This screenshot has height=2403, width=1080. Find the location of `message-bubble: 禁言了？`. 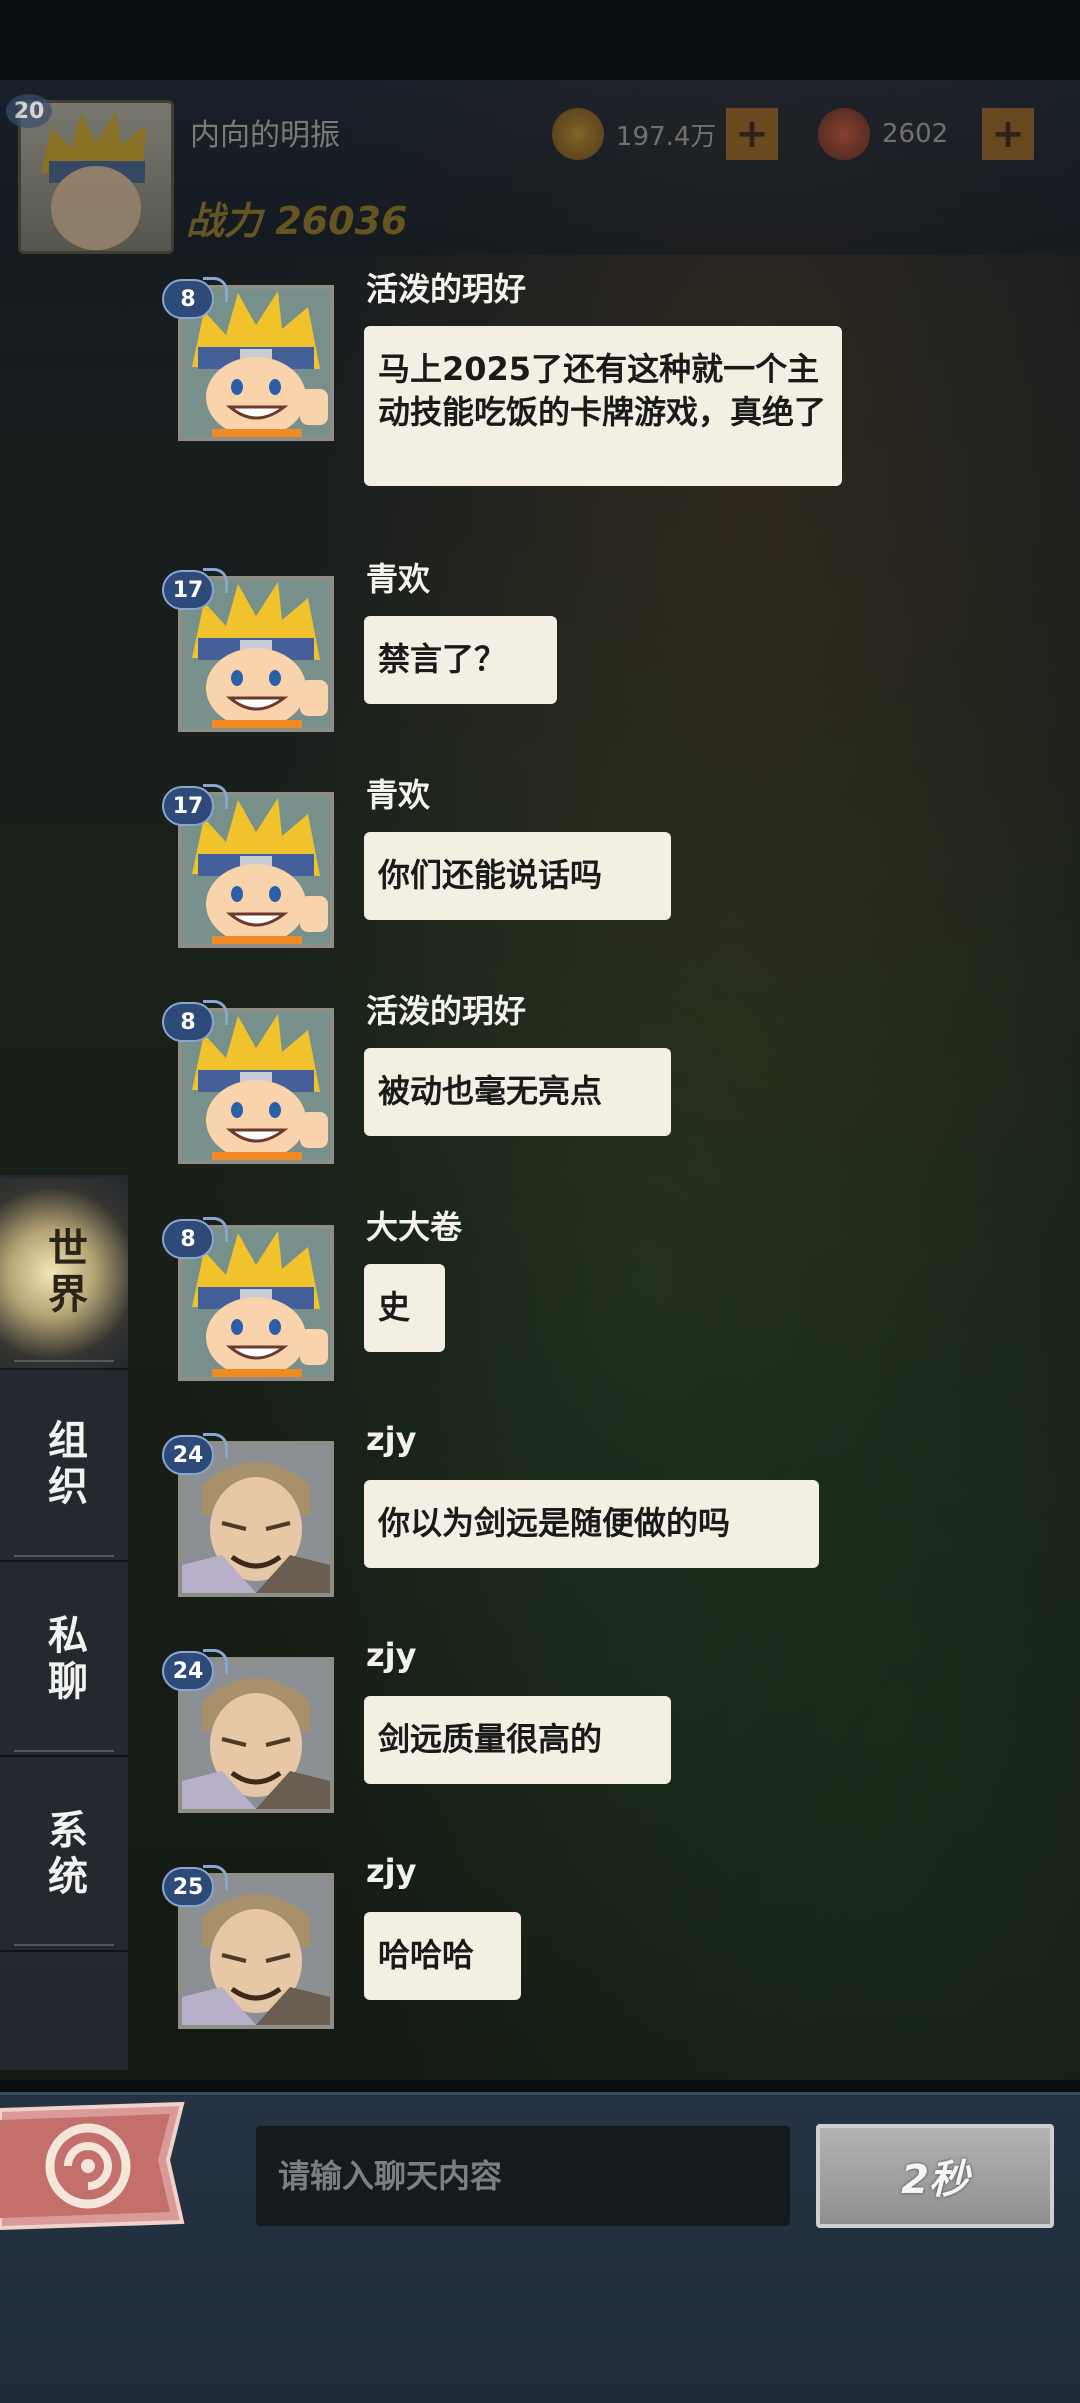

message-bubble: 禁言了？ is located at coordinates (460, 660).